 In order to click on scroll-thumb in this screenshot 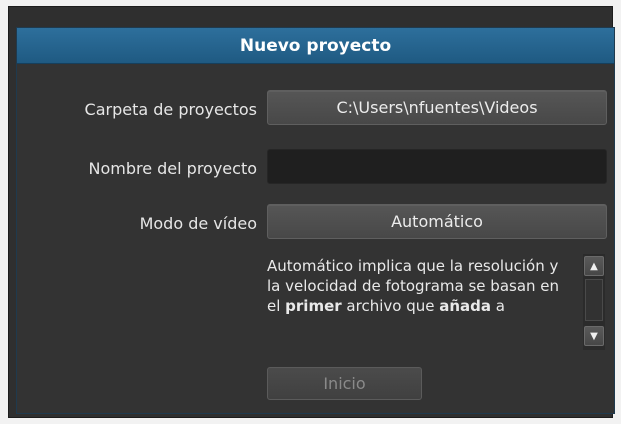, I will do `click(594, 300)`.